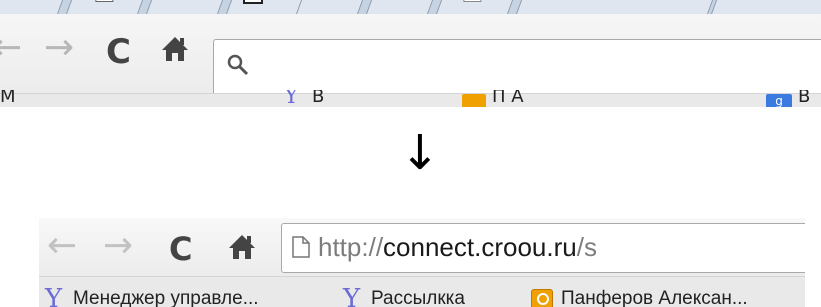  I want to click on url-host: connect.croou.ru, so click(480, 247).